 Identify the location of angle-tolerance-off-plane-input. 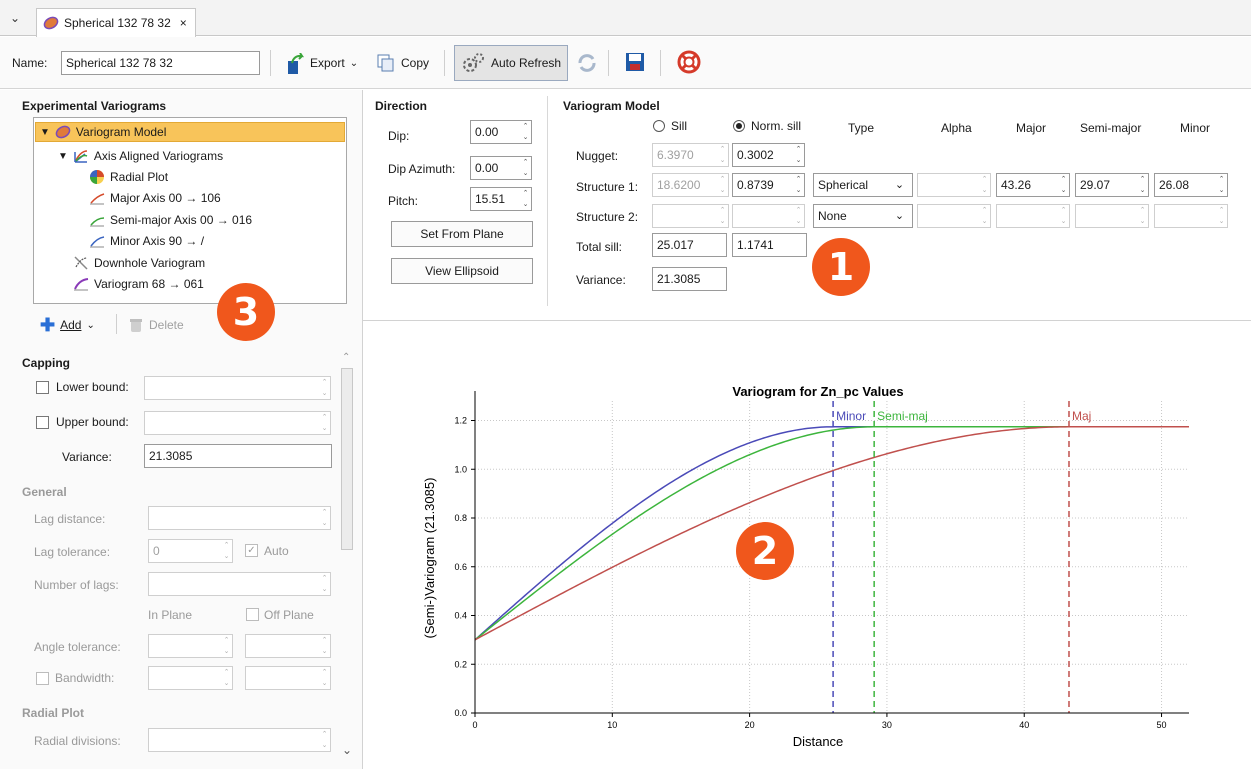
(282, 646).